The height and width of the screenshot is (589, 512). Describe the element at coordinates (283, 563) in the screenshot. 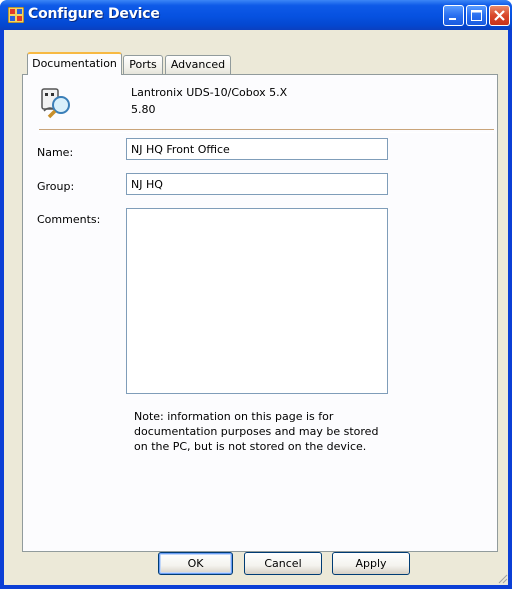

I see `cancel-button: Cancel` at that location.